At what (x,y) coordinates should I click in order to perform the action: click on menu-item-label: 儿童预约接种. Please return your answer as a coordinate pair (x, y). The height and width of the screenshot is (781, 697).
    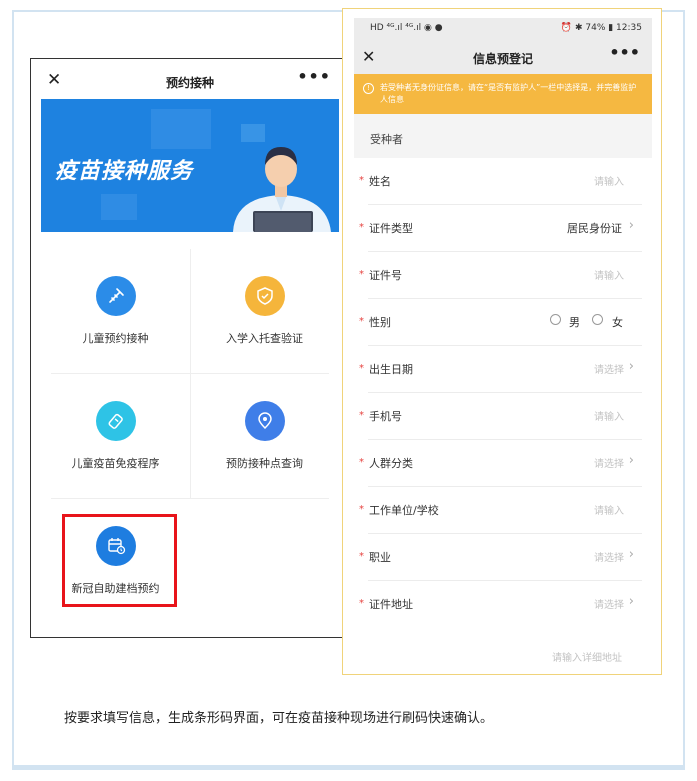
    Looking at the image, I should click on (115, 338).